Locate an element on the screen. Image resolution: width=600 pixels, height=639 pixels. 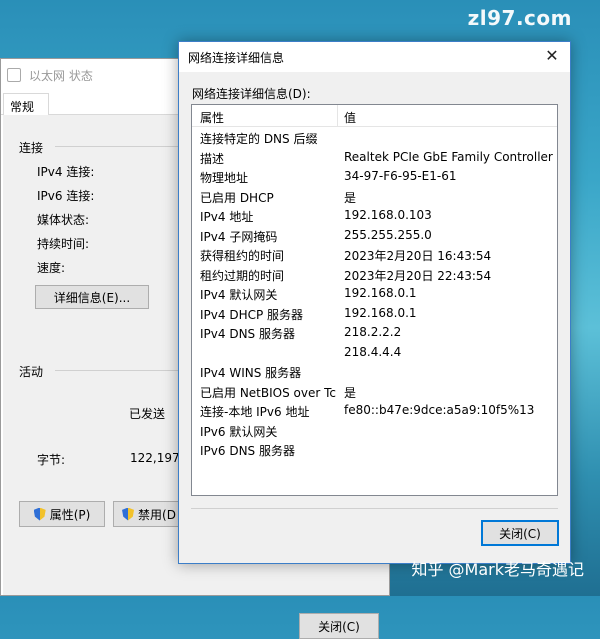
dialog-divider is located at coordinates (374, 508).